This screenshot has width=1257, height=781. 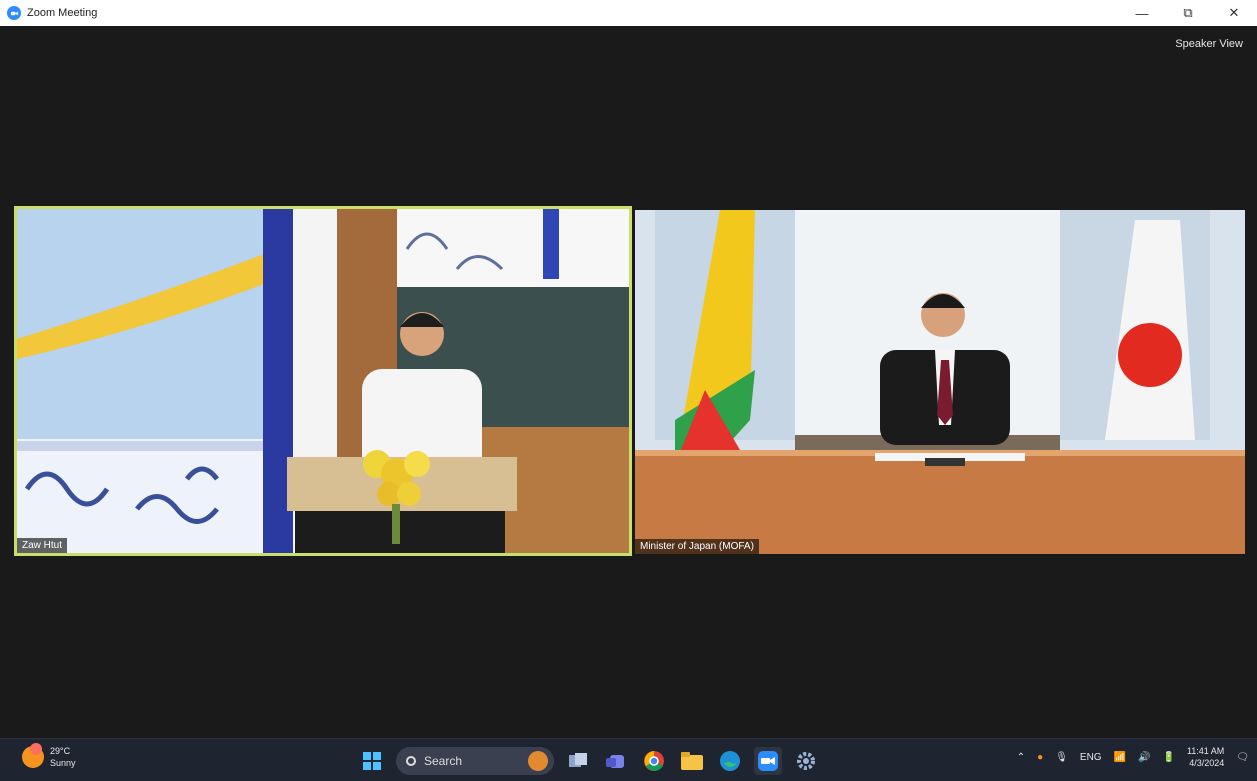 I want to click on start-icon, so click(x=372, y=761).